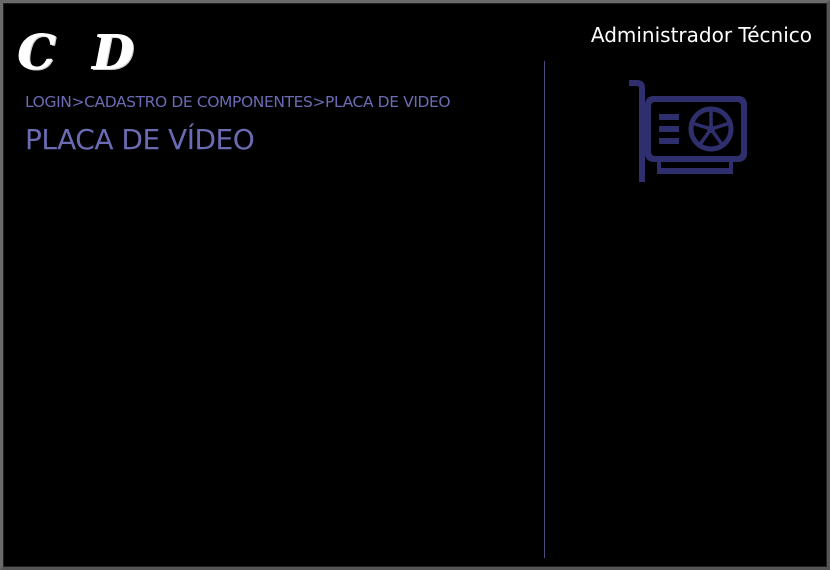 This screenshot has width=830, height=570. I want to click on graphics-card-icon, so click(689, 128).